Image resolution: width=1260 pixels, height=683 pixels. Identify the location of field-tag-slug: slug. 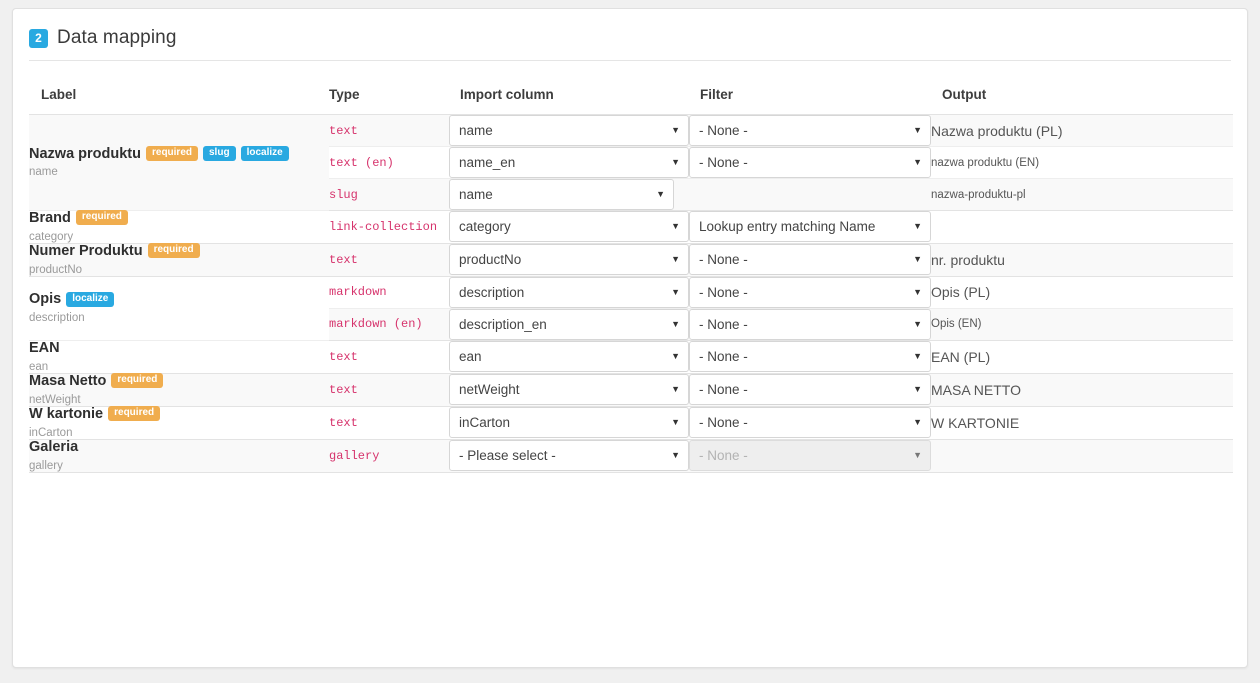
(219, 153).